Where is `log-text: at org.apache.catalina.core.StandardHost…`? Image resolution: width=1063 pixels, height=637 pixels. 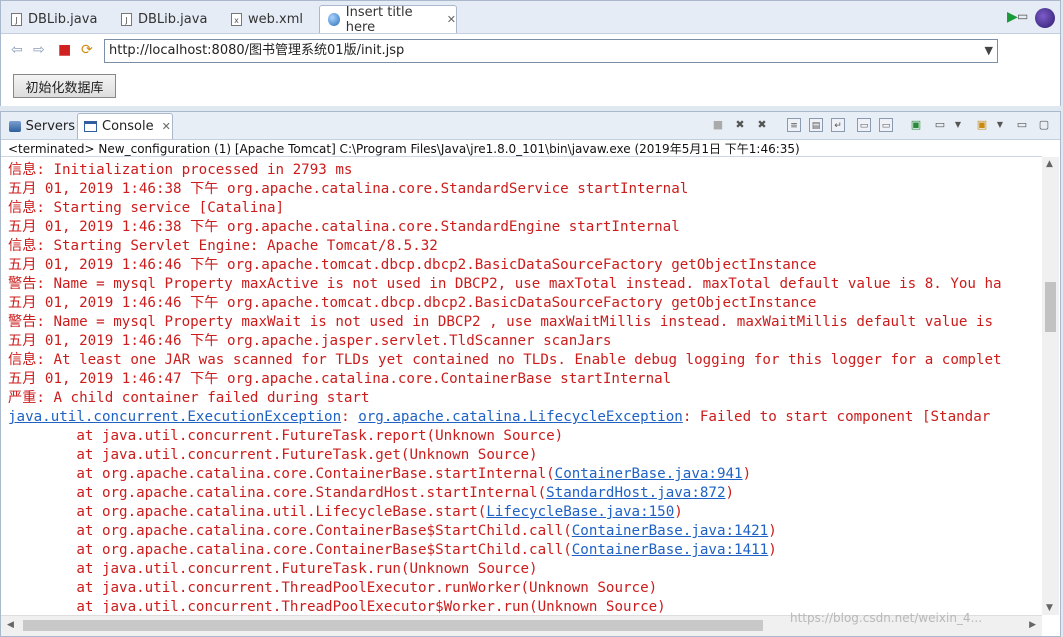 log-text: at org.apache.catalina.core.StandardHost… is located at coordinates (277, 493).